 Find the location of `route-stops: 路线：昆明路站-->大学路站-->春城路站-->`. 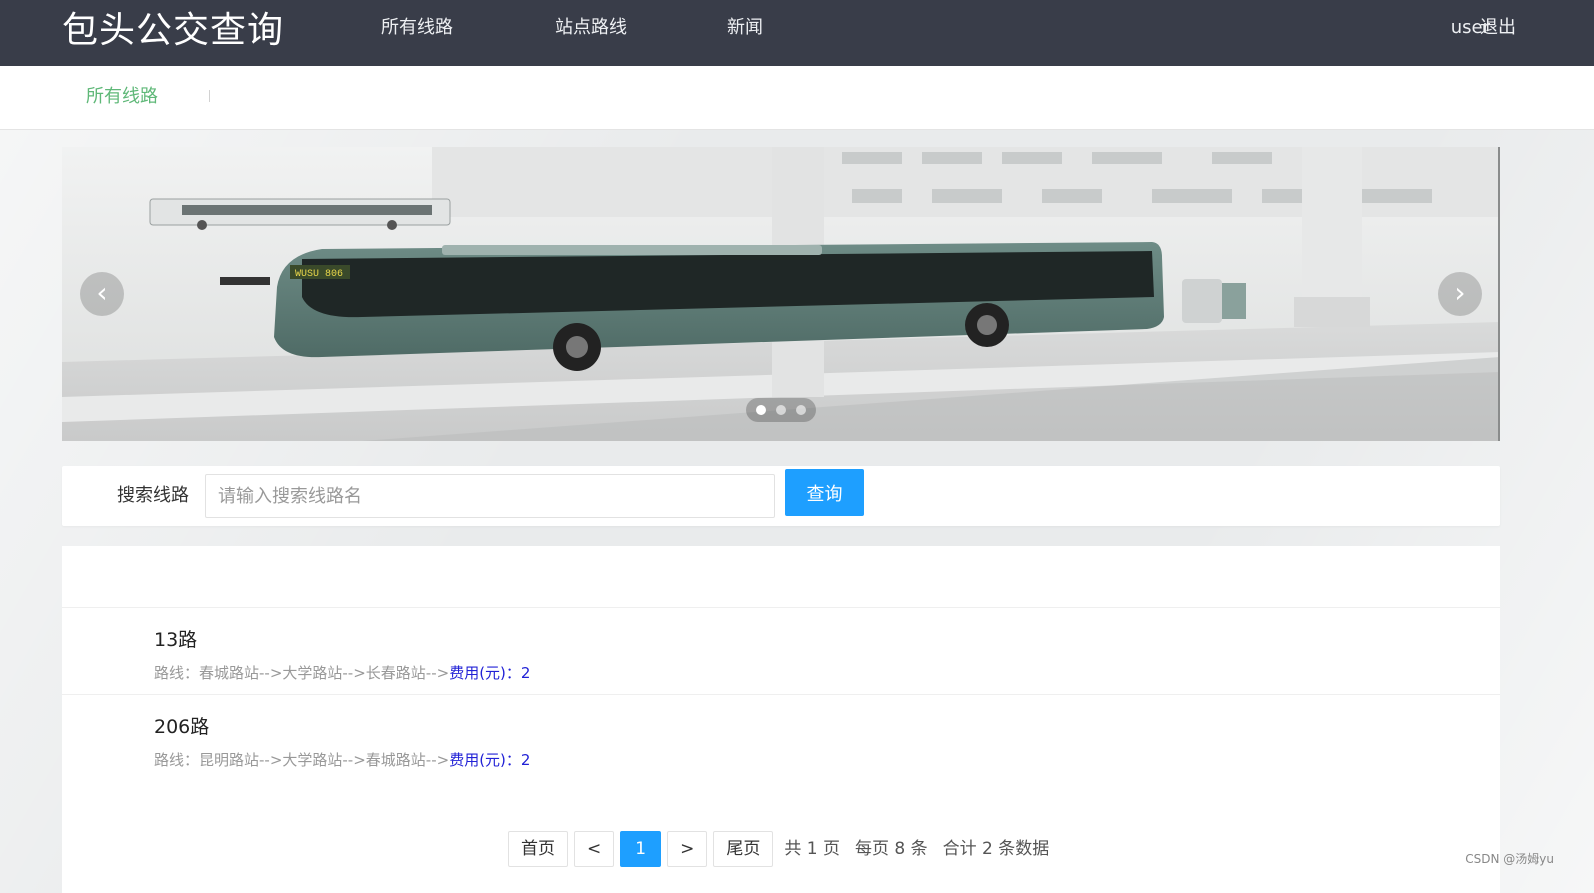

route-stops: 路线：昆明路站-->大学路站-->春城路站--> is located at coordinates (302, 760).